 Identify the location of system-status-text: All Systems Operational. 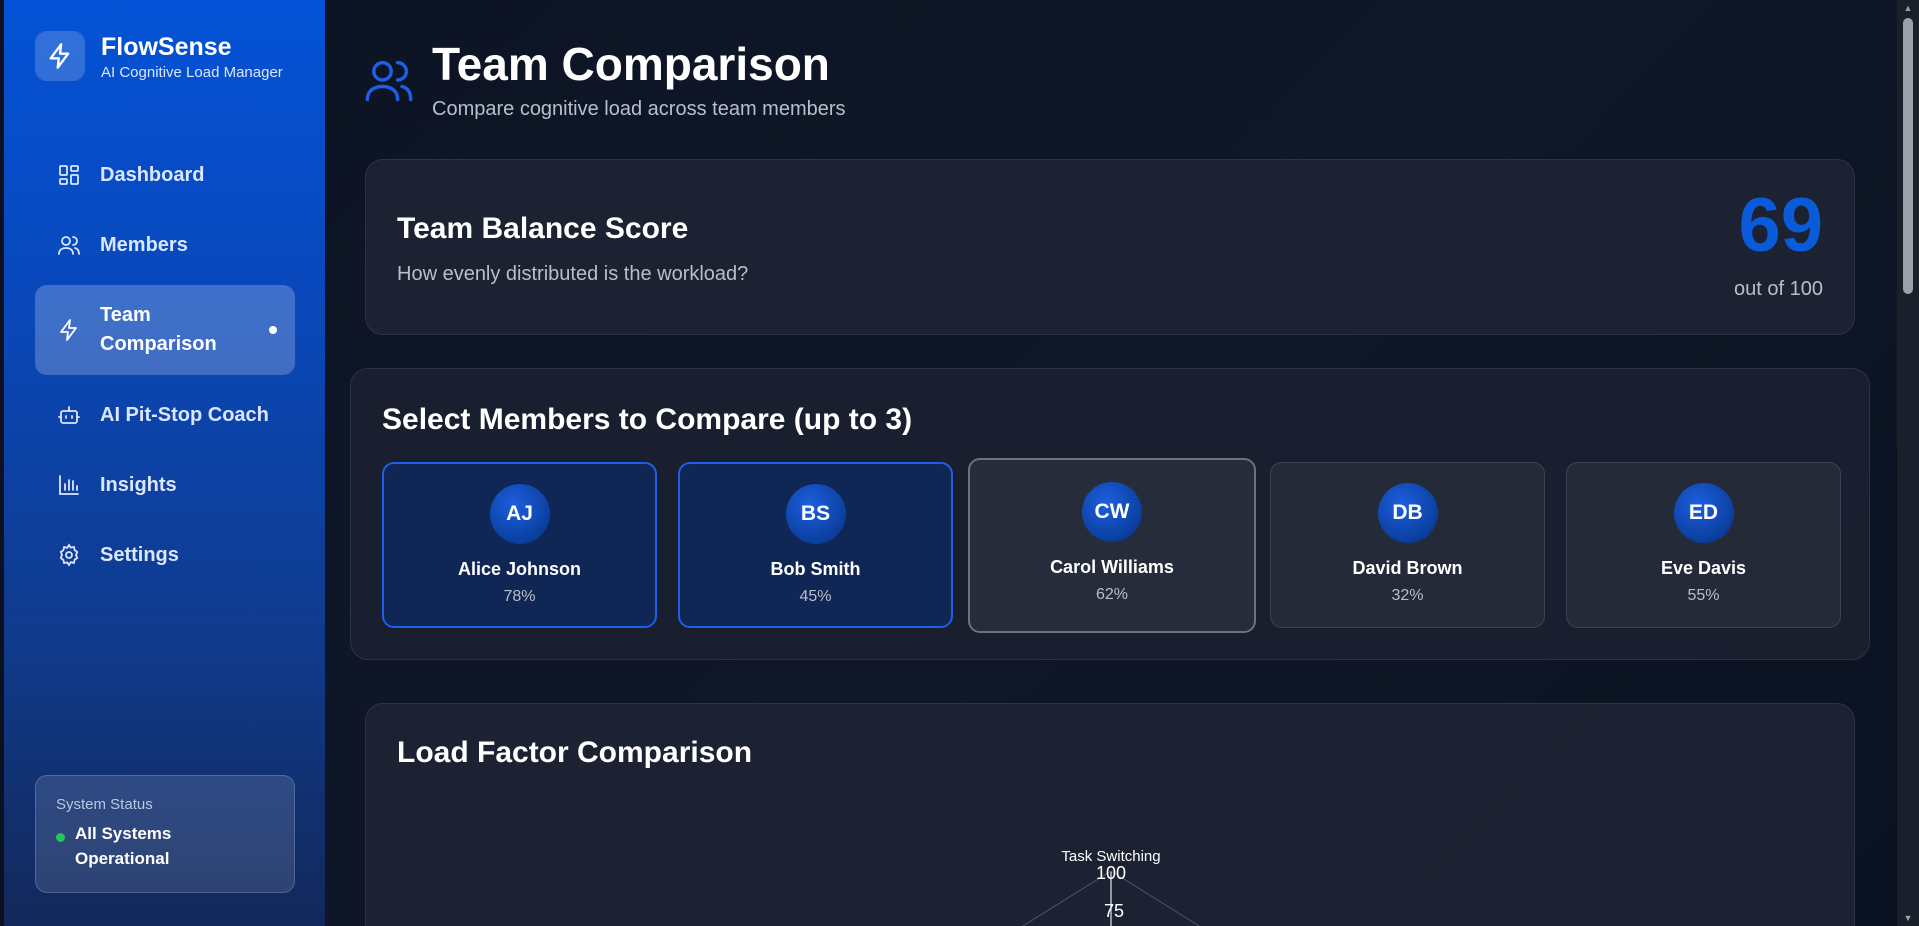
(123, 846).